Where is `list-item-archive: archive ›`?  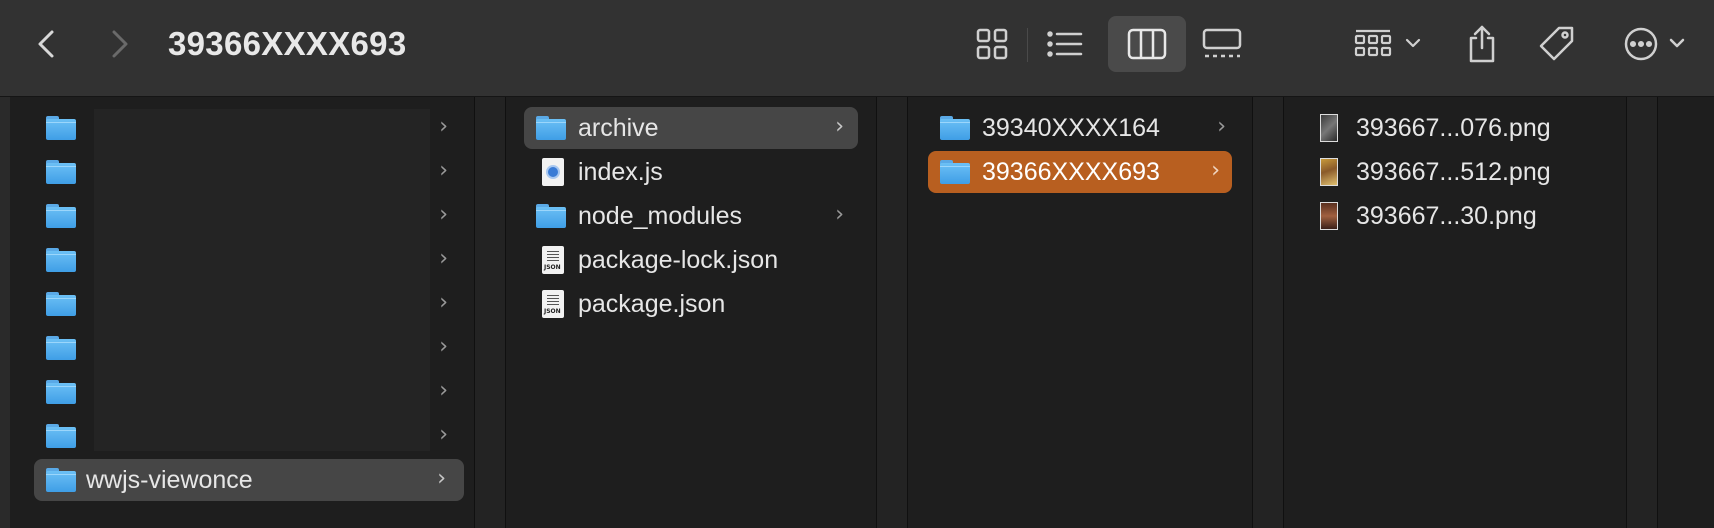
list-item-archive: archive › is located at coordinates (691, 128).